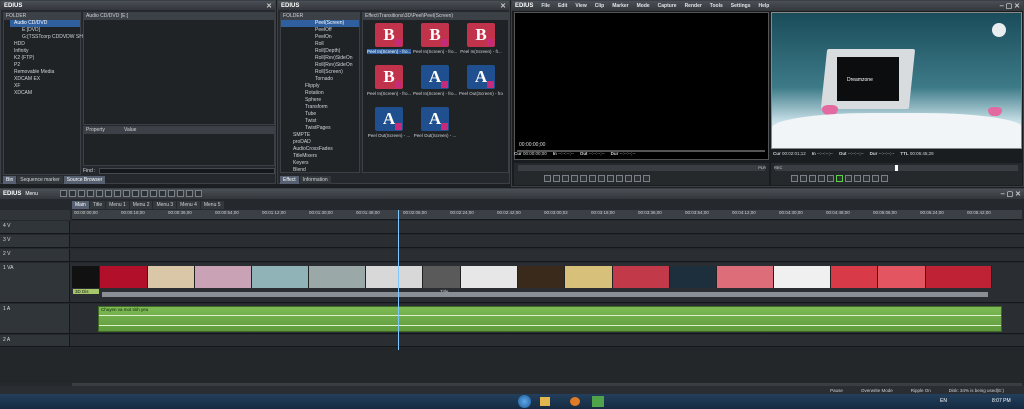 This screenshot has height=409, width=1024. What do you see at coordinates (35, 318) in the screenshot?
I see `track-header: 1 A` at bounding box center [35, 318].